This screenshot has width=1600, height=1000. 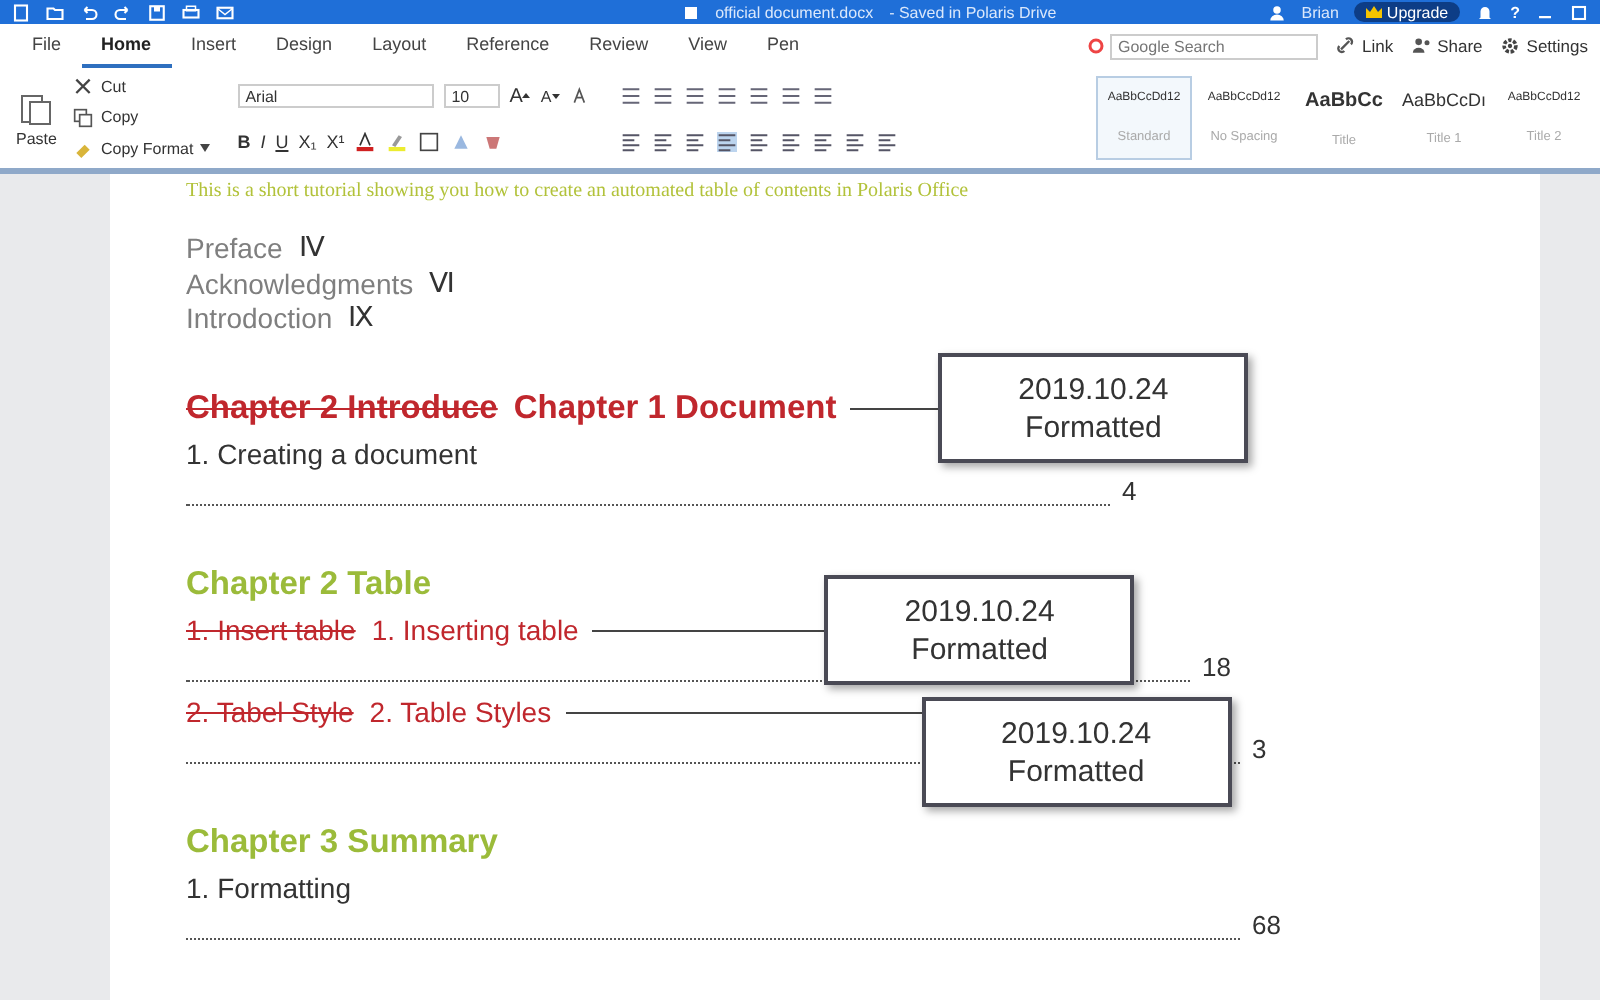 I want to click on chapter-heading: Chapter 1 Document, so click(x=675, y=408).